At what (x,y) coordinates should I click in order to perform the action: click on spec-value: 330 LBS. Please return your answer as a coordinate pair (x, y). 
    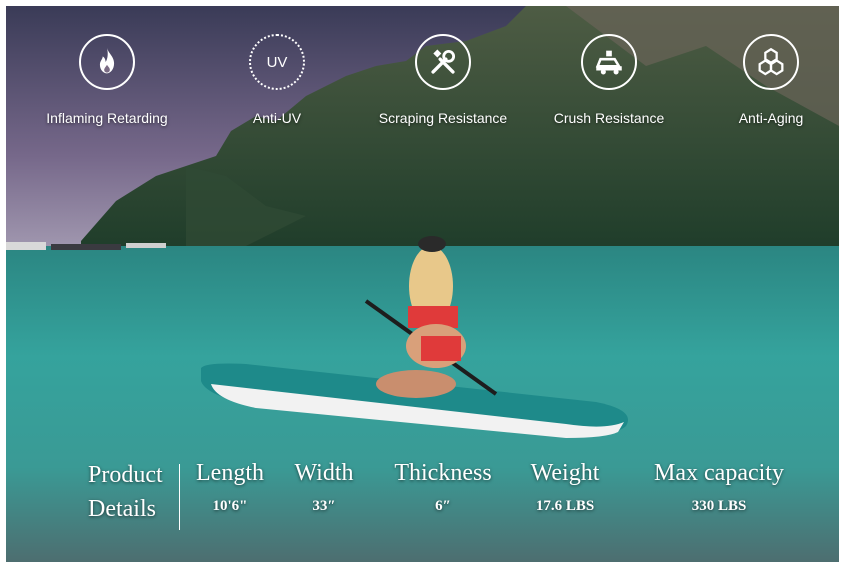
    Looking at the image, I should click on (719, 506).